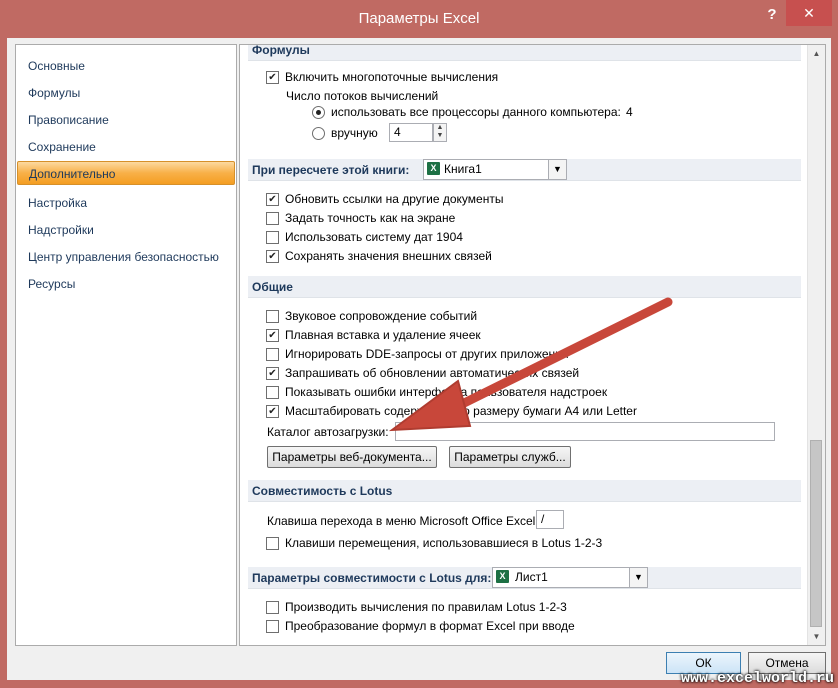 Image resolution: width=838 pixels, height=688 pixels. I want to click on multithread-label: Включить многопоточные вычисления, so click(392, 77).